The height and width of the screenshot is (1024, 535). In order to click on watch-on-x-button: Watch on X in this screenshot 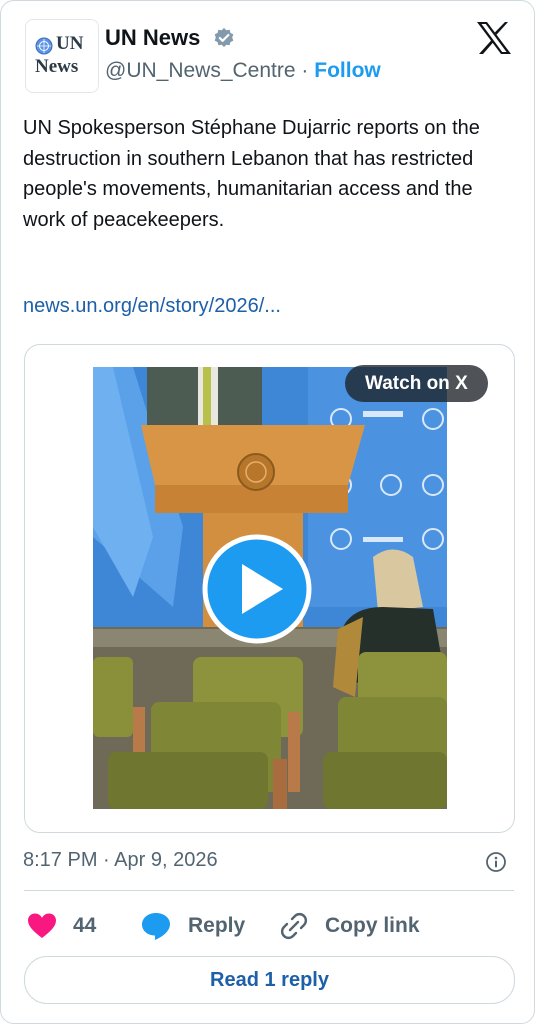, I will do `click(416, 383)`.